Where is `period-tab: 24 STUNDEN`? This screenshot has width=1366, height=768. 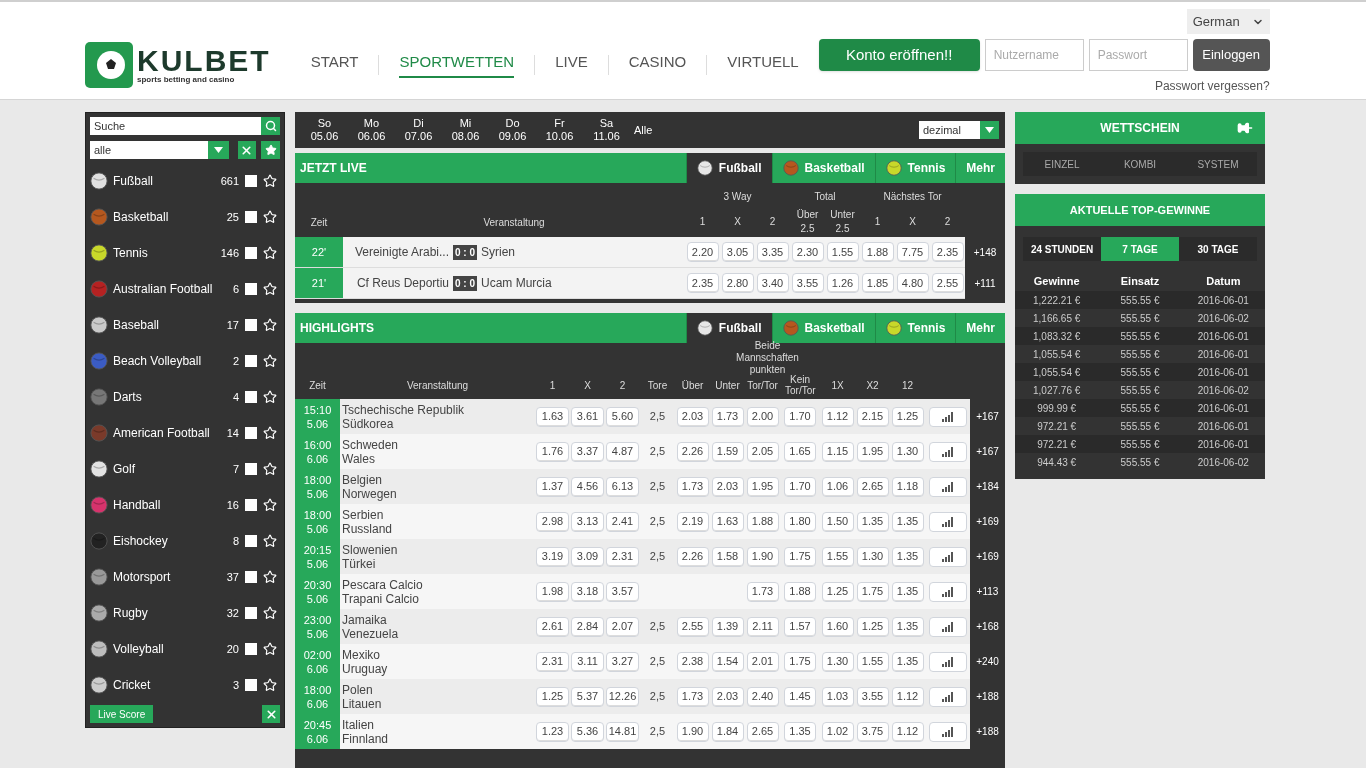
period-tab: 24 STUNDEN is located at coordinates (1062, 249).